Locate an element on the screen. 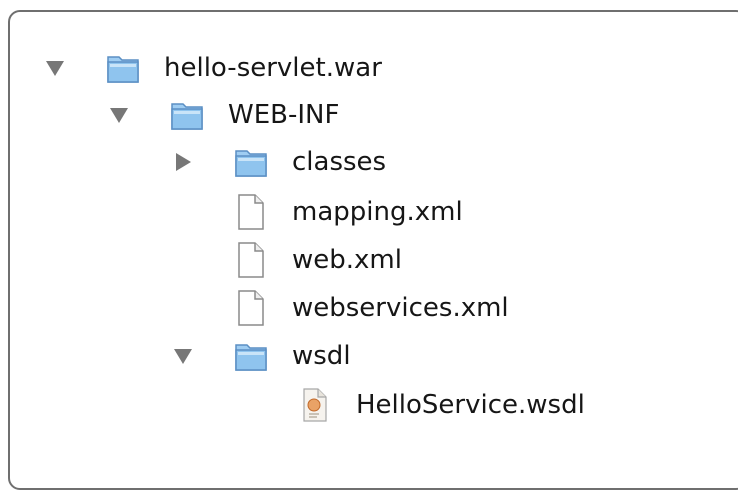 The width and height of the screenshot is (738, 490). wsdl-document-icon is located at coordinates (315, 405).